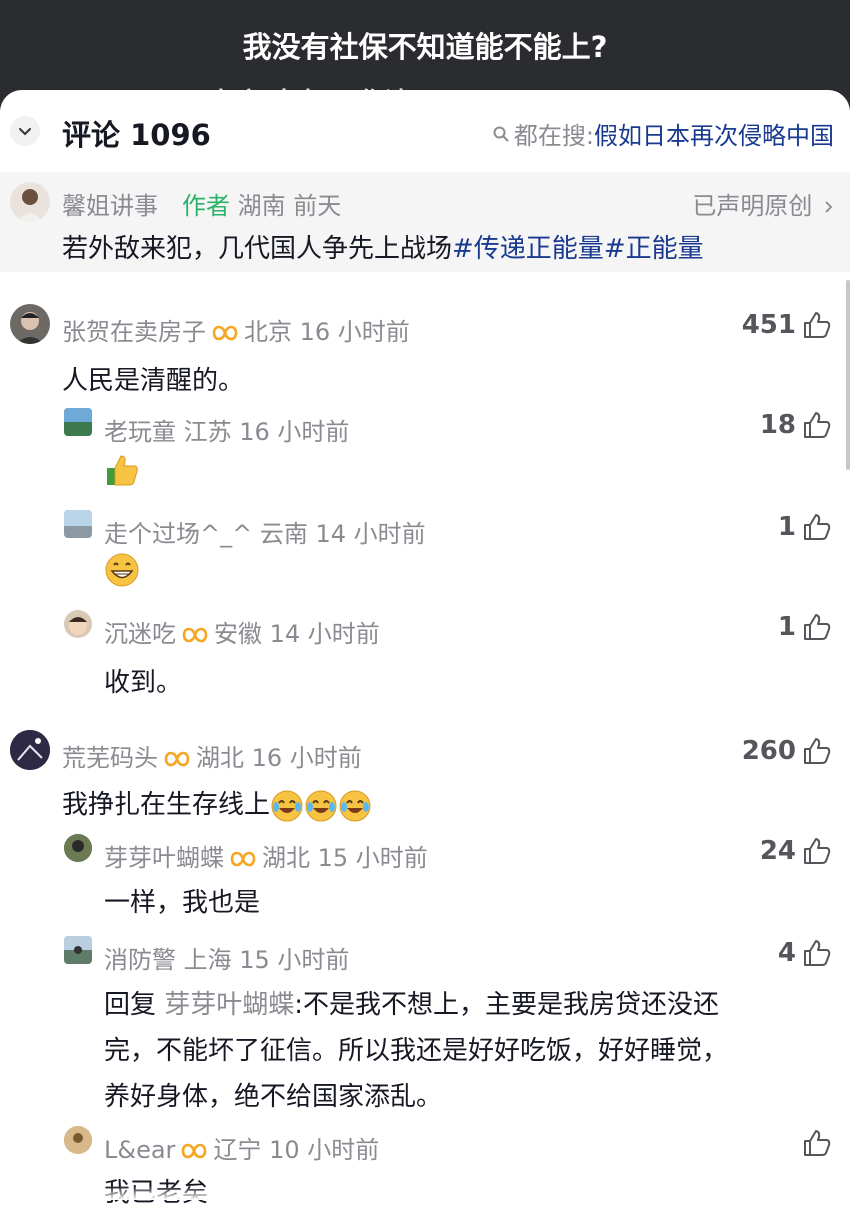  Describe the element at coordinates (425, 130) in the screenshot. I see `comment-header: 评论 1096 都在搜: 假如日本再次侵略中国` at that location.